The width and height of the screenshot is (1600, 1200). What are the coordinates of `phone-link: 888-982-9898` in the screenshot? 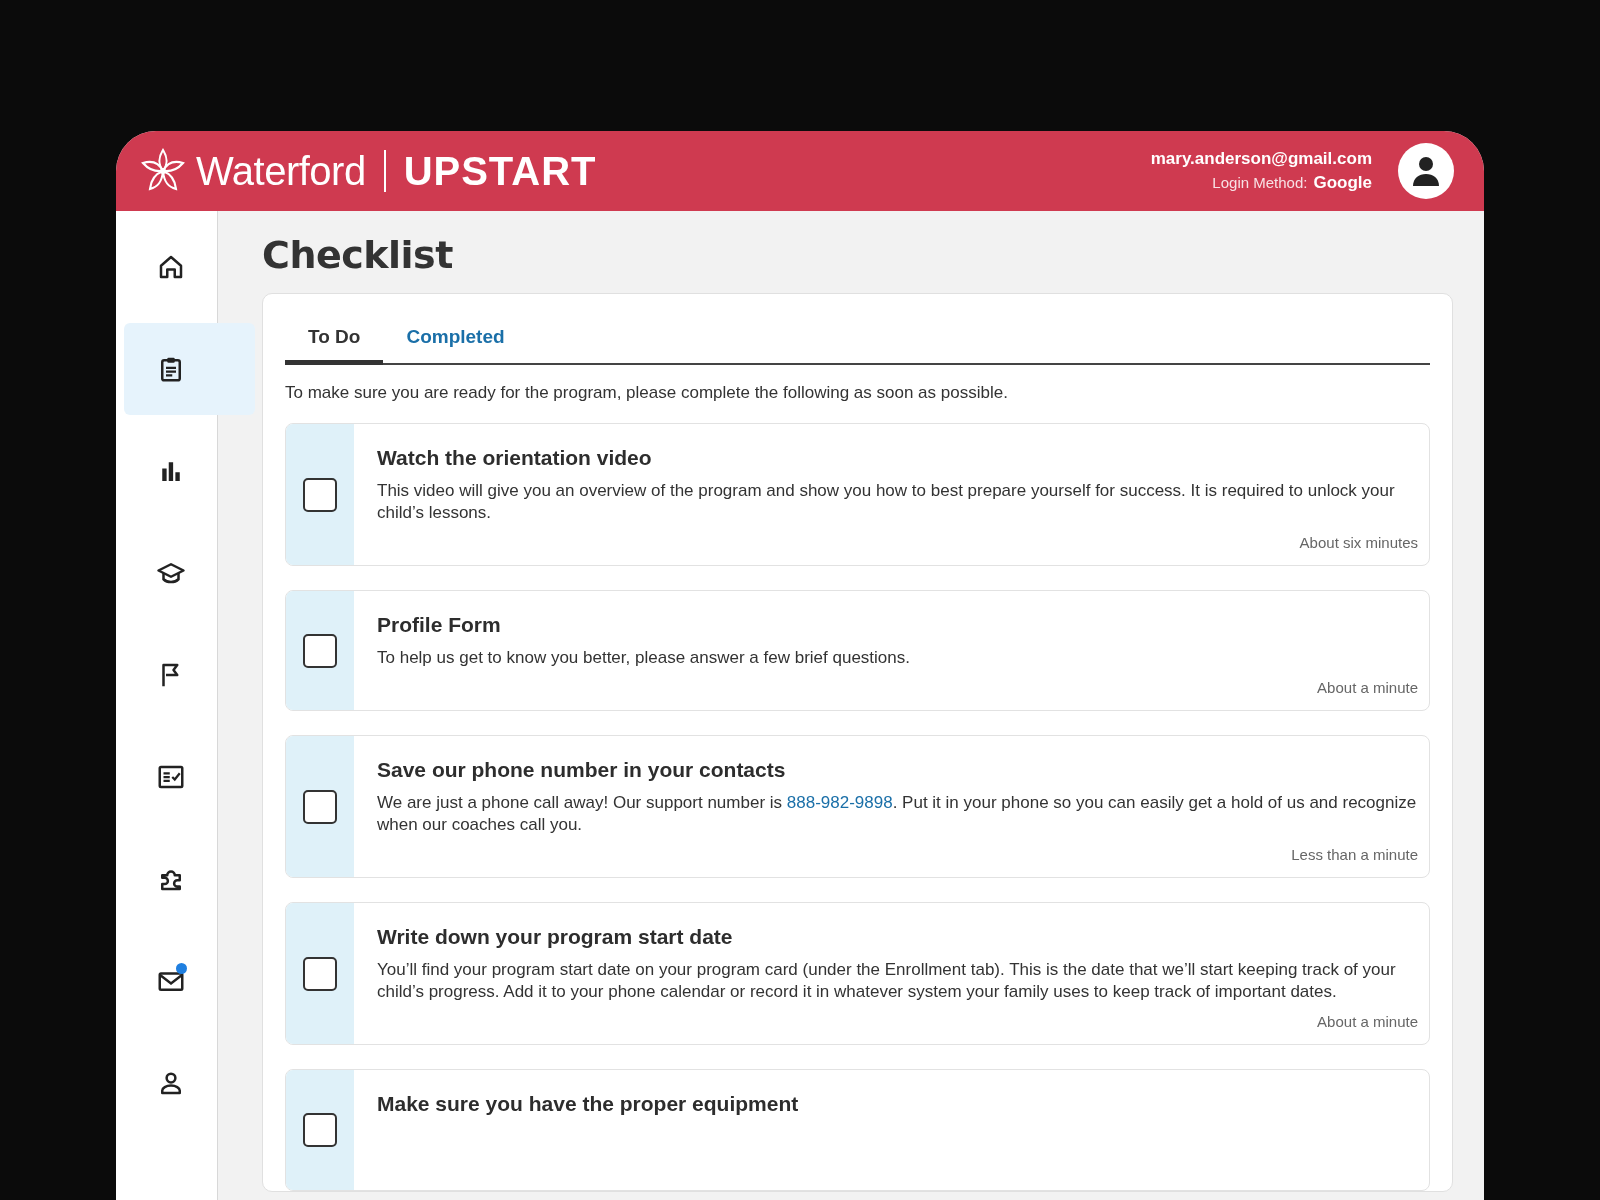 It's located at (839, 802).